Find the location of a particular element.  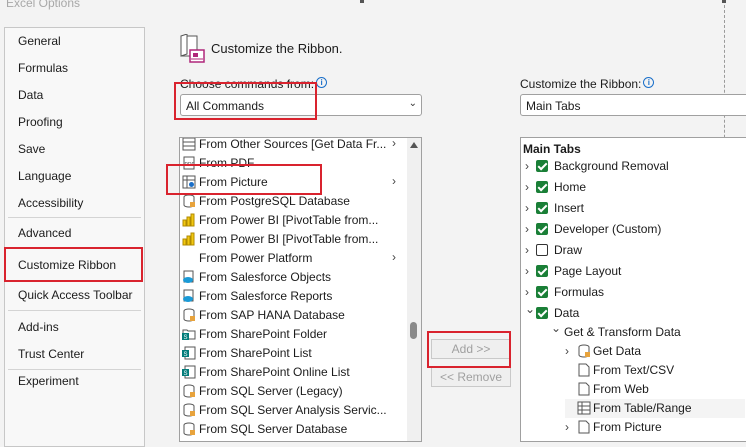

remove-button: << Remove is located at coordinates (471, 377).